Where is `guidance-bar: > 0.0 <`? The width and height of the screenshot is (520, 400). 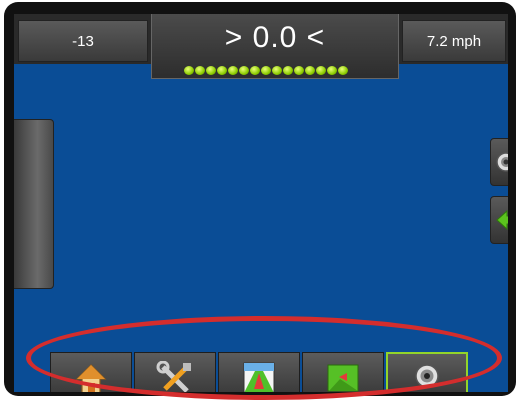 guidance-bar: > 0.0 < is located at coordinates (275, 46).